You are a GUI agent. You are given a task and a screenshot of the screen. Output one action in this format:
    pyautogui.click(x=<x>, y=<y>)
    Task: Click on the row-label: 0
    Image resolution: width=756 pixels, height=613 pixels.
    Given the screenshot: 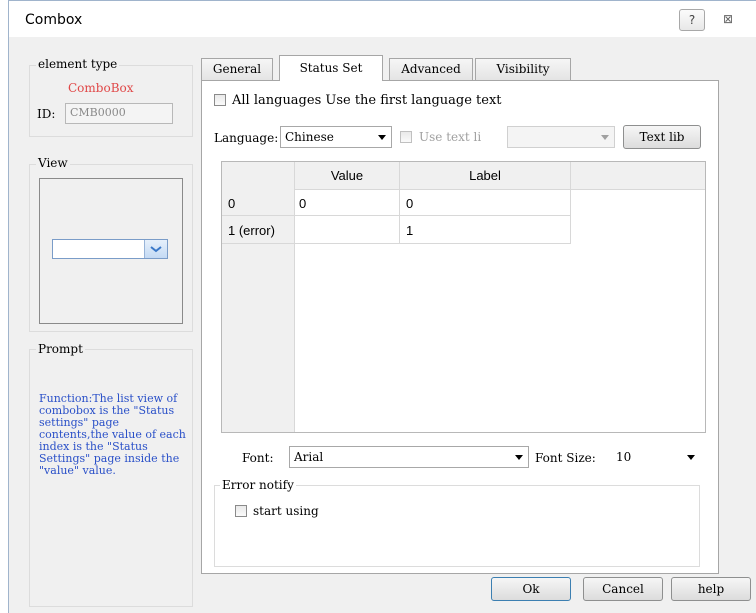 What is the action you would take?
    pyautogui.click(x=409, y=203)
    